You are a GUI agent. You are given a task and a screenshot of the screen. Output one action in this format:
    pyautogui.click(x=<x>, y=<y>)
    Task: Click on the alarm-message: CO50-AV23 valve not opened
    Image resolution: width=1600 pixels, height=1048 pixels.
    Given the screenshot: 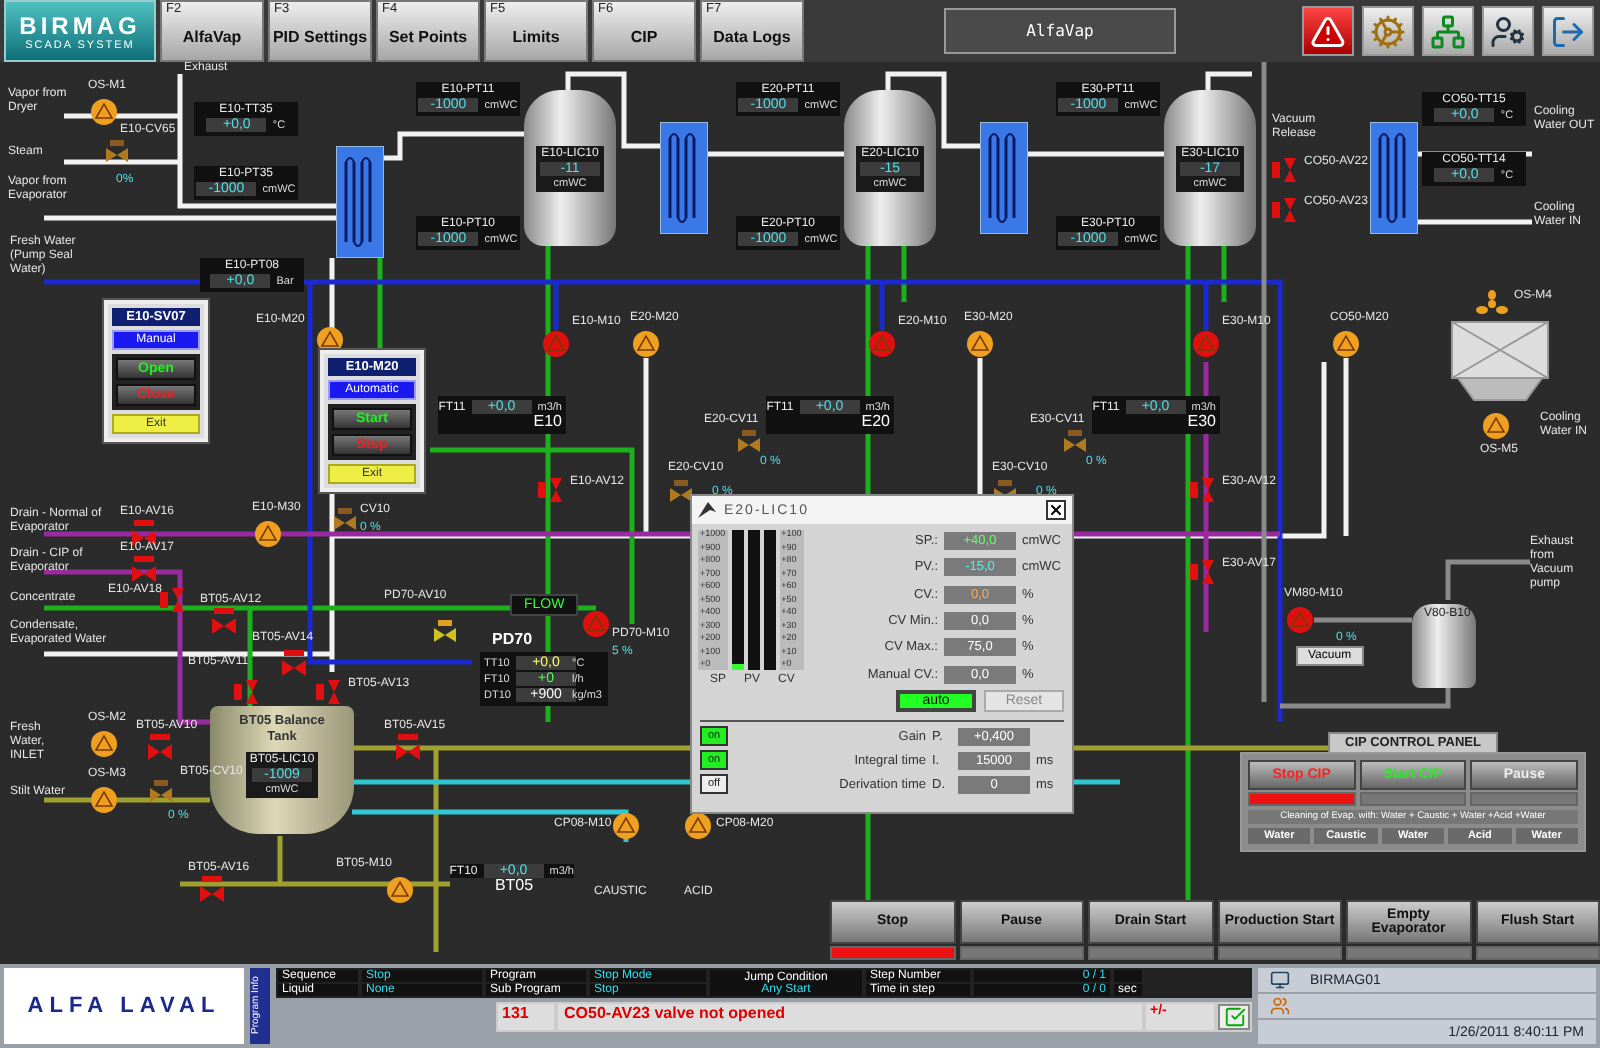 What is the action you would take?
    pyautogui.click(x=850, y=1017)
    